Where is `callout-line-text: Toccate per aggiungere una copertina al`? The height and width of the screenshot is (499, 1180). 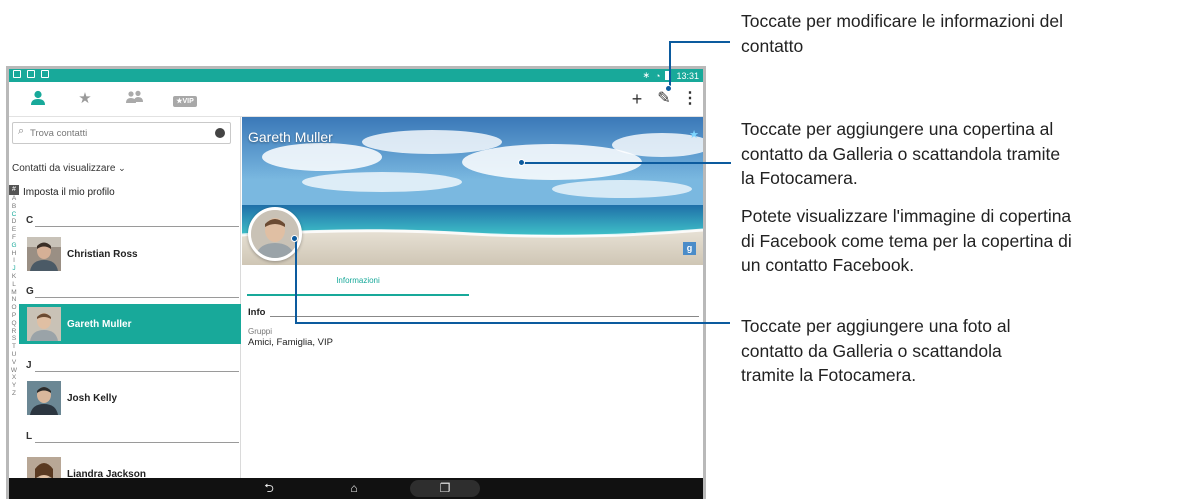
callout-line-text: Toccate per aggiungere una copertina al is located at coordinates (897, 129).